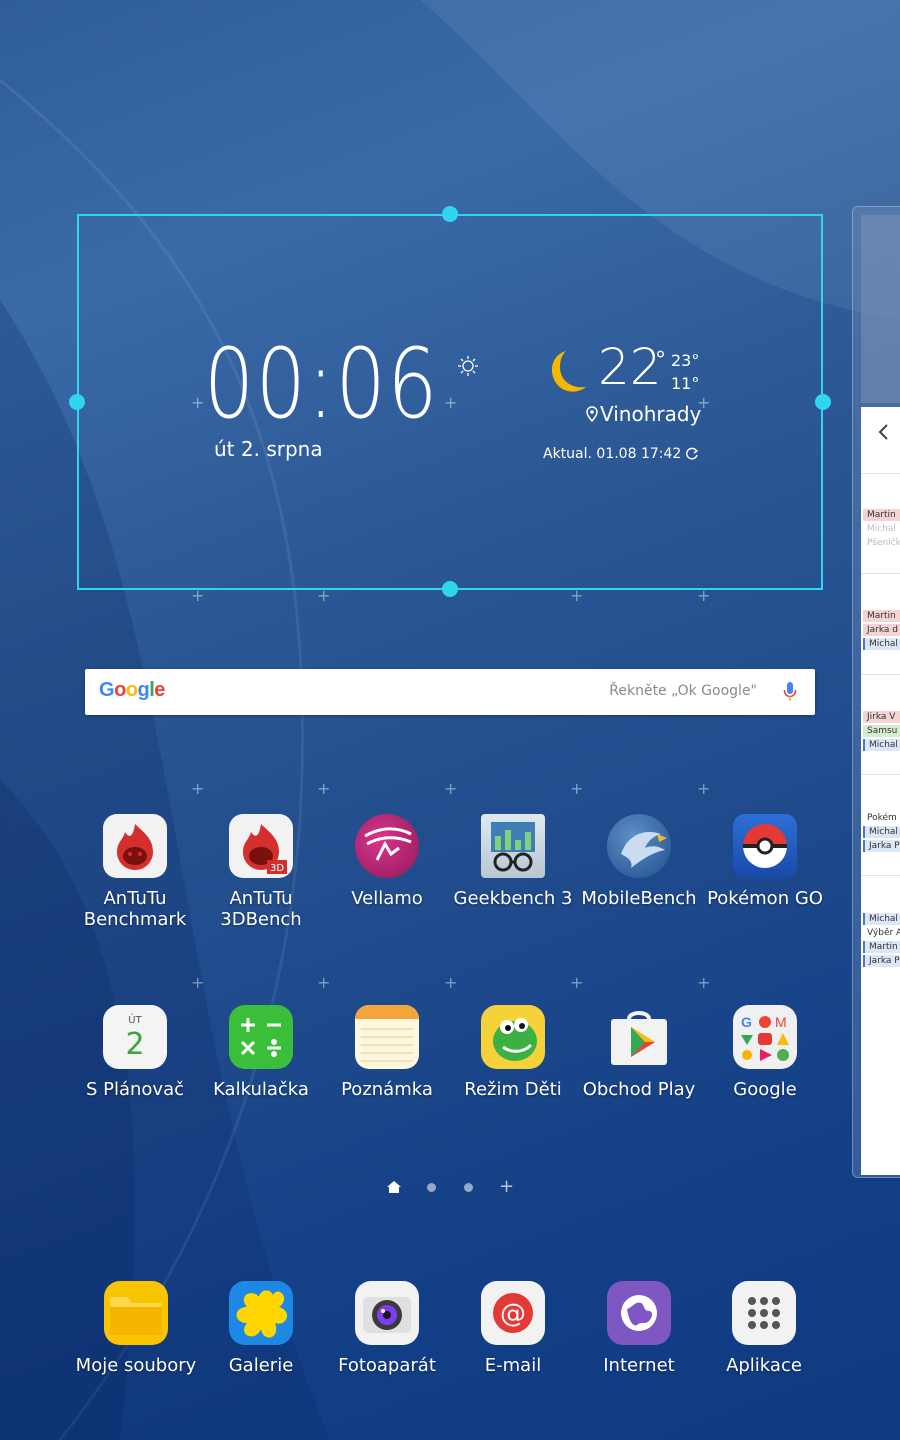 The width and height of the screenshot is (900, 1440). I want to click on temperature-low: 11°, so click(685, 383).